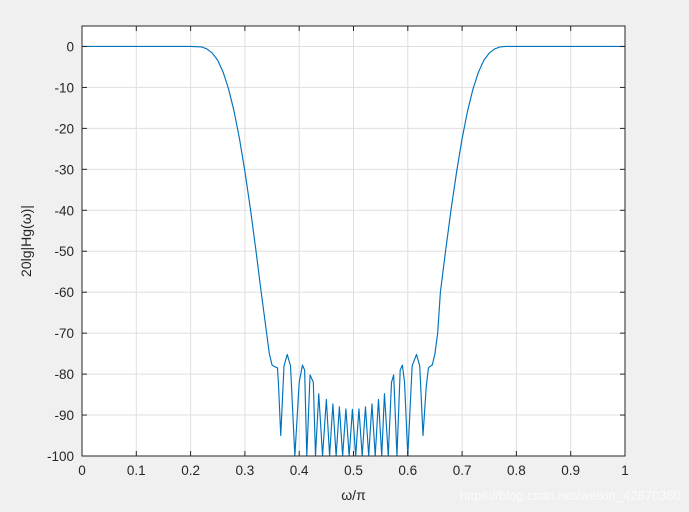 The width and height of the screenshot is (689, 512). I want to click on y-tick-label: -30, so click(64, 169).